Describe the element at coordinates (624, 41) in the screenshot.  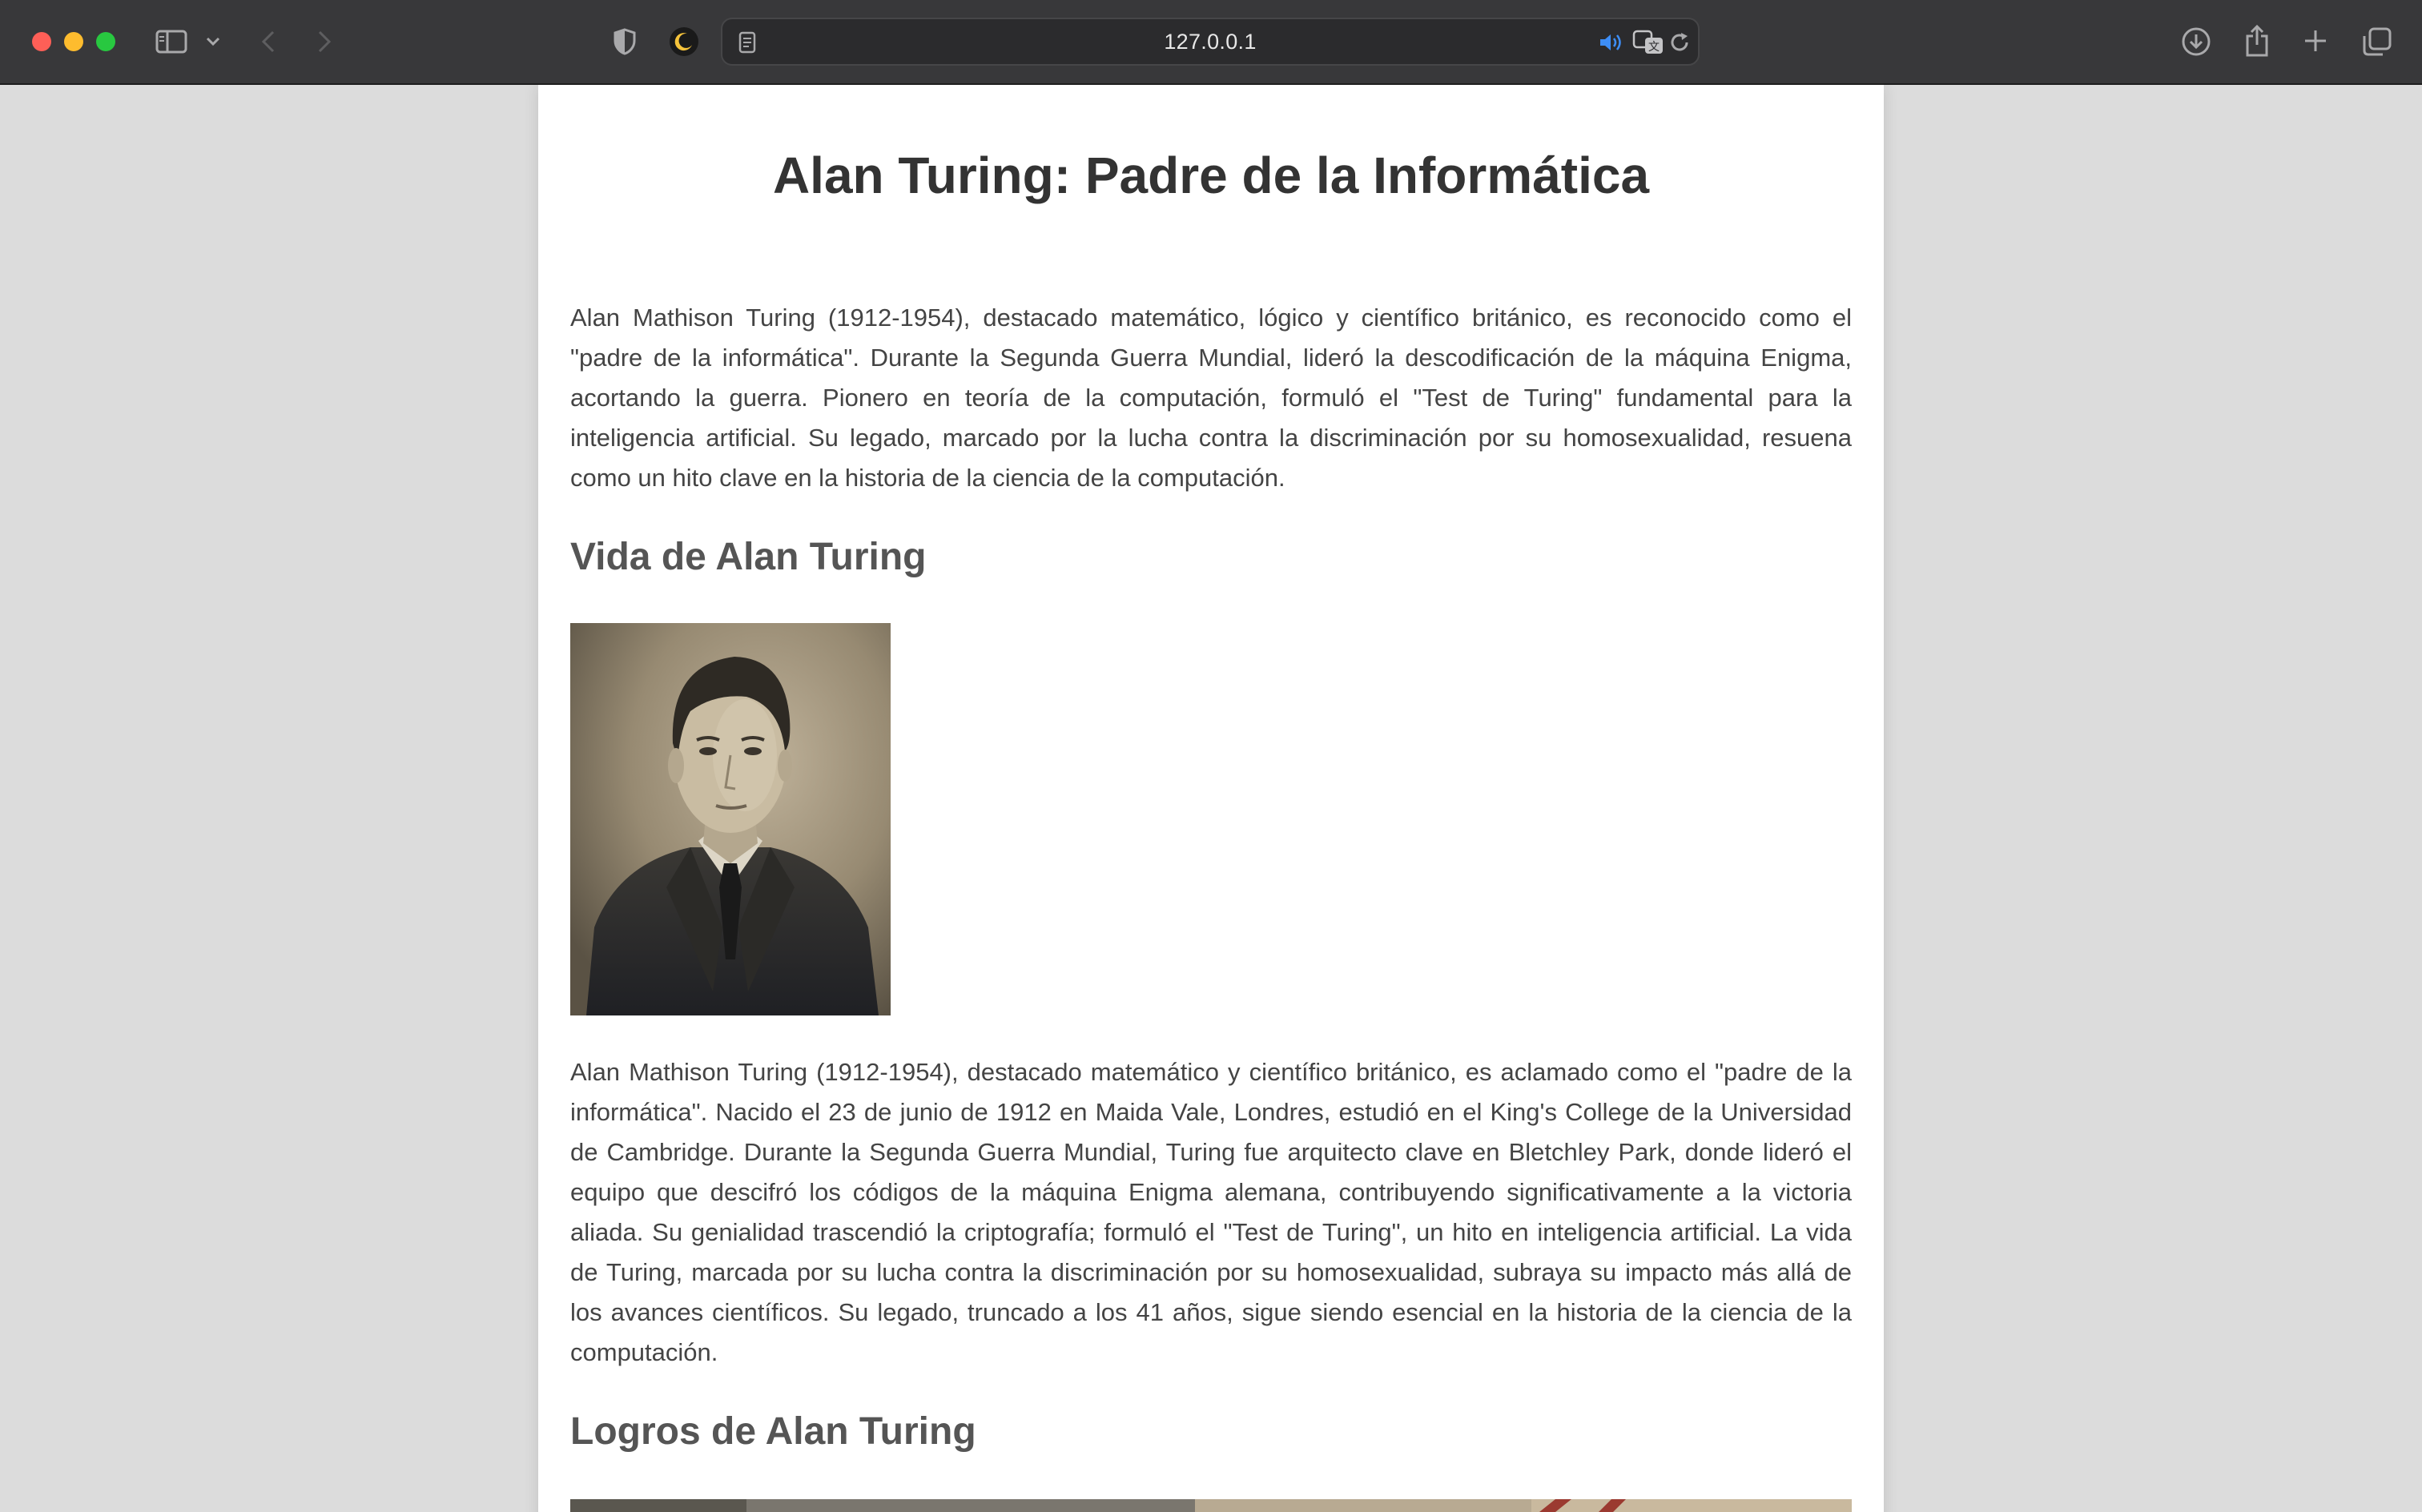
I see `privacy-shield-icon` at that location.